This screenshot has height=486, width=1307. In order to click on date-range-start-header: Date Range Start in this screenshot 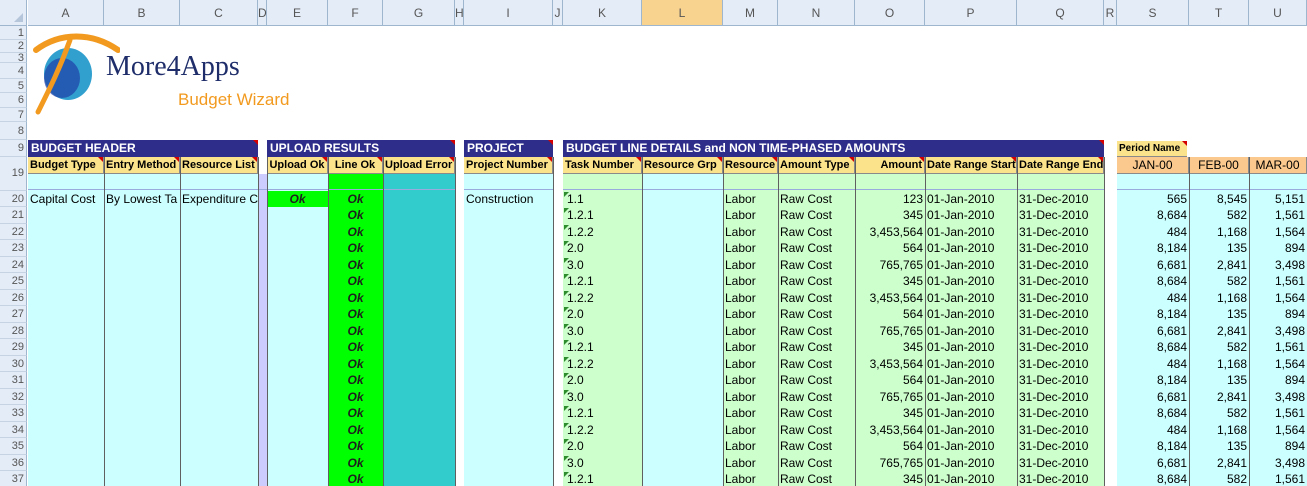, I will do `click(971, 165)`.